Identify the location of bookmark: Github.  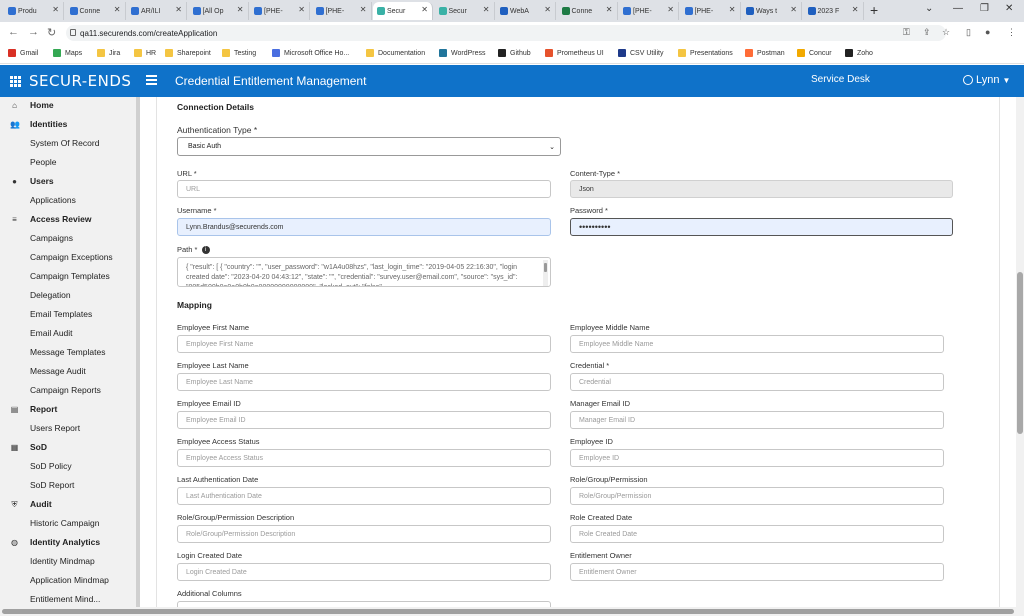
(514, 53).